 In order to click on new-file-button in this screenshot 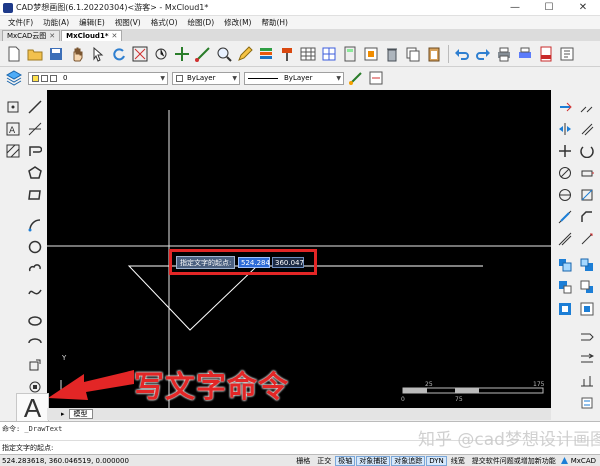, I will do `click(14, 54)`.